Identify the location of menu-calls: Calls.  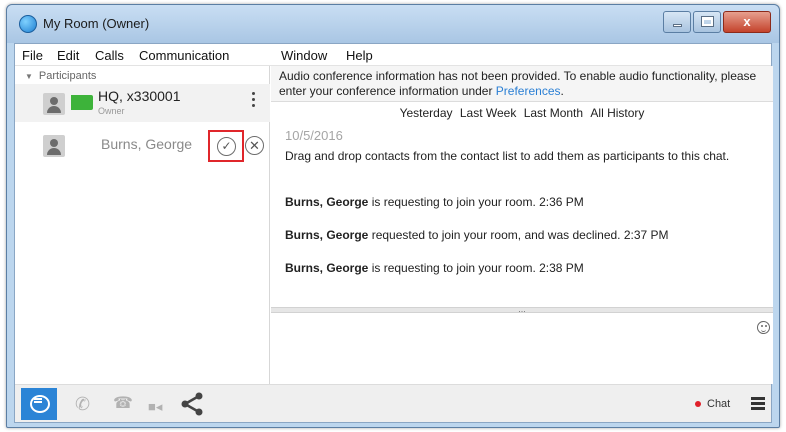
(109, 55).